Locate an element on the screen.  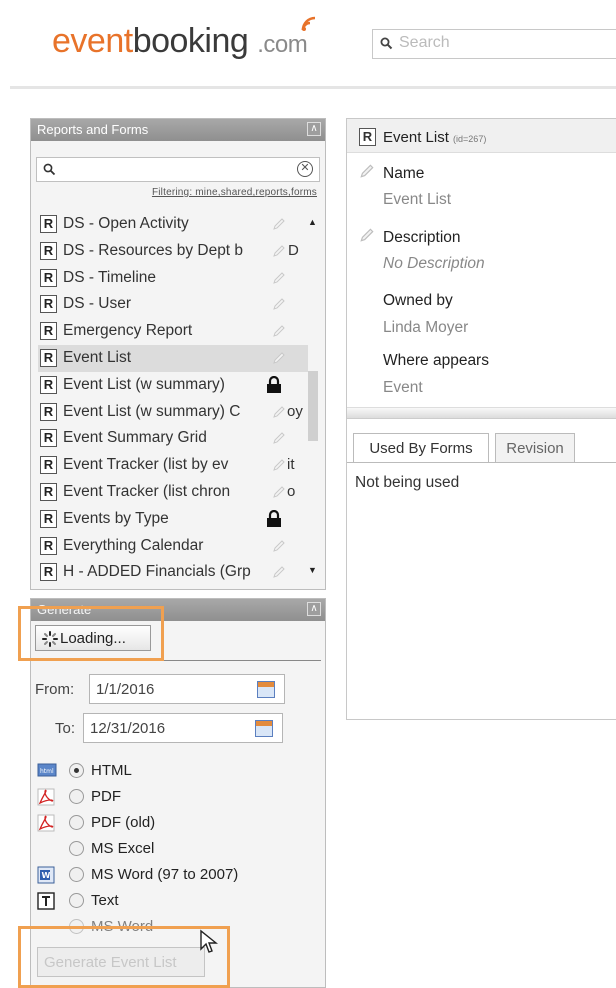
from-date-input: 1/1/2016 is located at coordinates (187, 689).